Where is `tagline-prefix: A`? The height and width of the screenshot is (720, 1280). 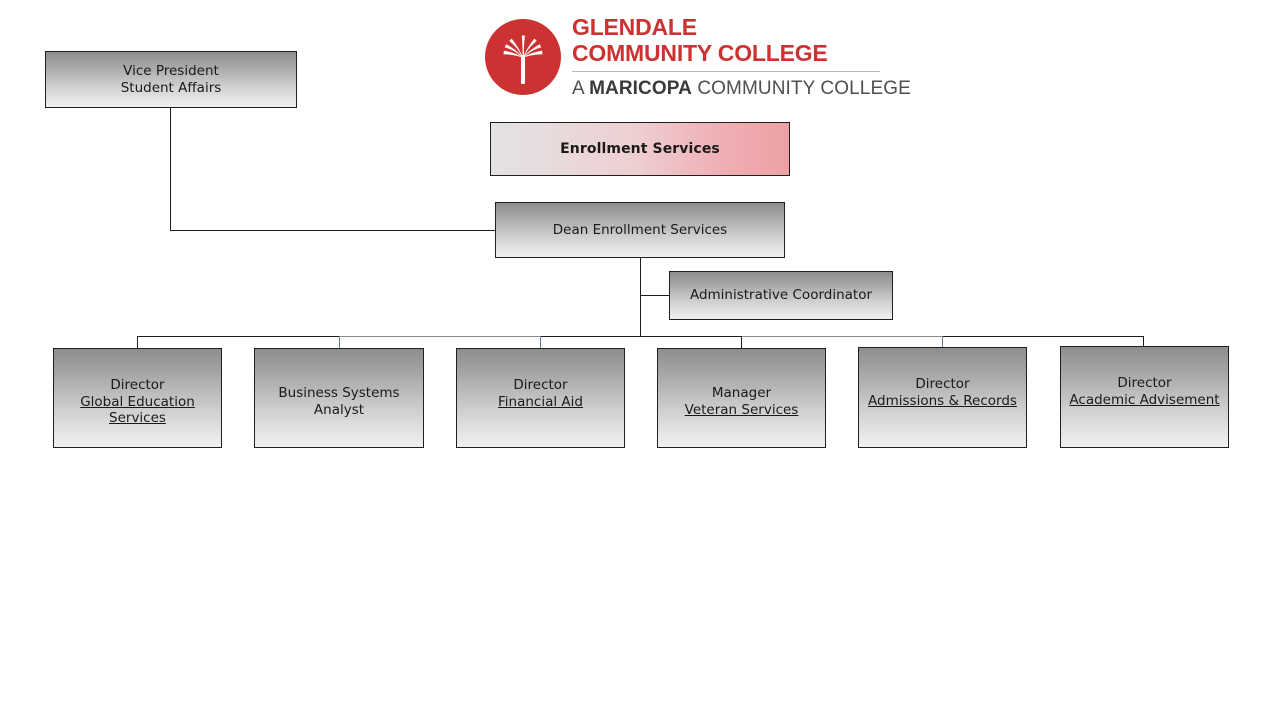 tagline-prefix: A is located at coordinates (581, 88).